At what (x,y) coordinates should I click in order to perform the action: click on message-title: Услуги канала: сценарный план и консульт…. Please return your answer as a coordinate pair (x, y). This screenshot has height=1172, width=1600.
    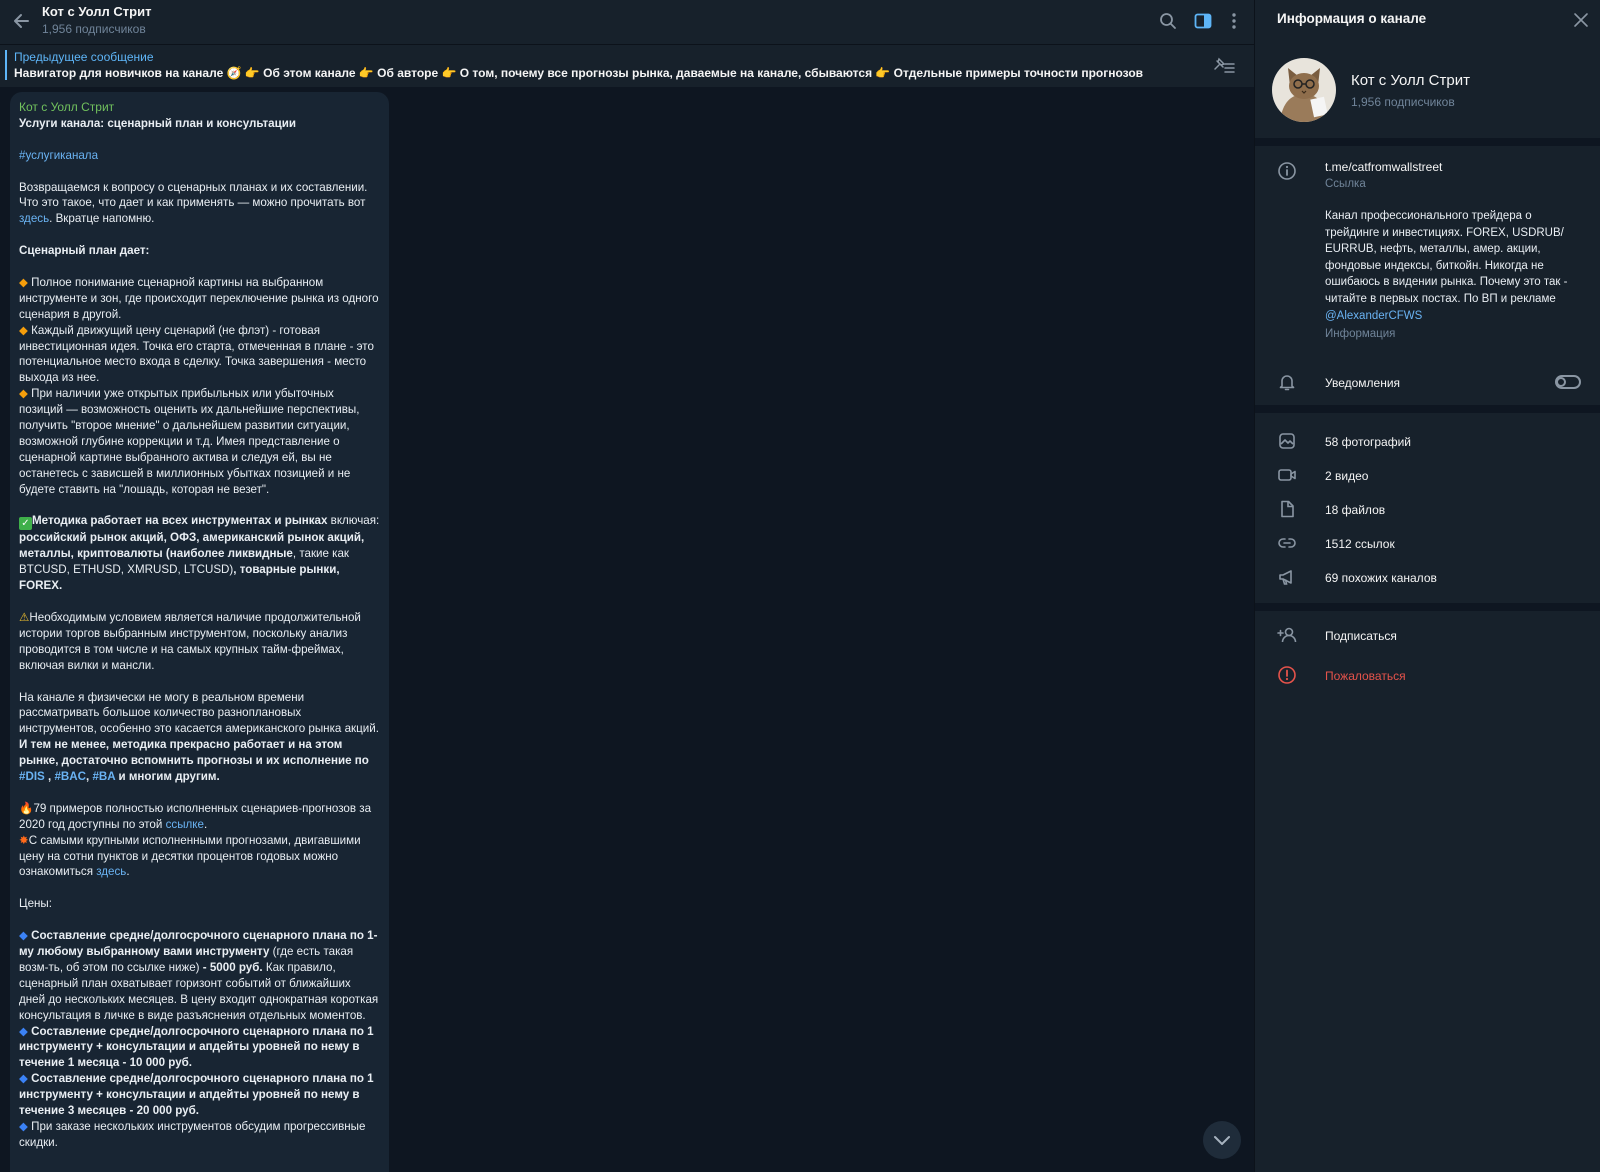
    Looking at the image, I should click on (158, 123).